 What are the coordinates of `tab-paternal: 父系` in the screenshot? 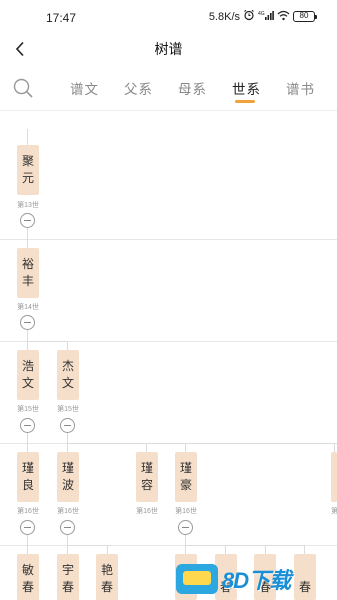 It's located at (138, 88).